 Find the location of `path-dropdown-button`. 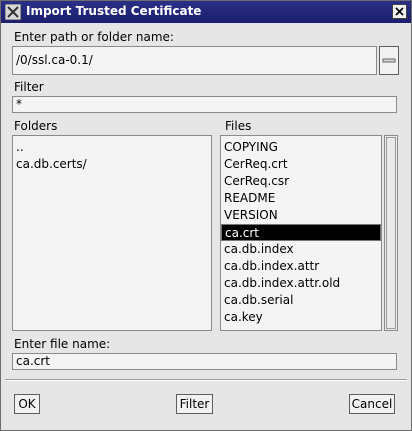

path-dropdown-button is located at coordinates (389, 60).